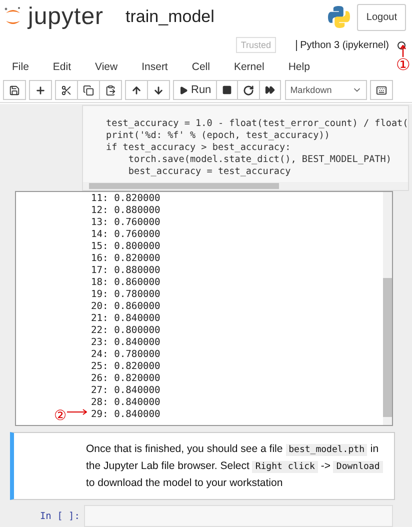 The image size is (412, 527). I want to click on menu-item: File, so click(24, 67).